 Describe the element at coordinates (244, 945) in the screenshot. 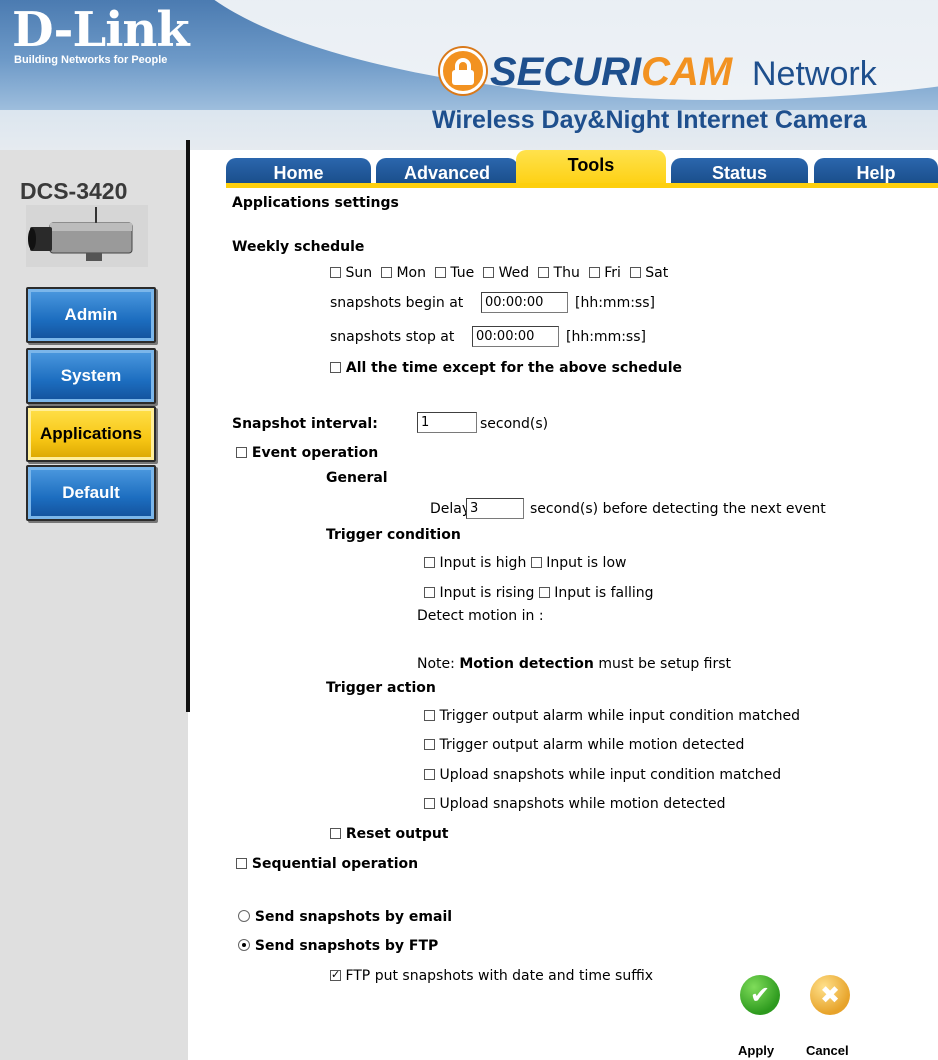

I see `send-ftp-radio` at that location.